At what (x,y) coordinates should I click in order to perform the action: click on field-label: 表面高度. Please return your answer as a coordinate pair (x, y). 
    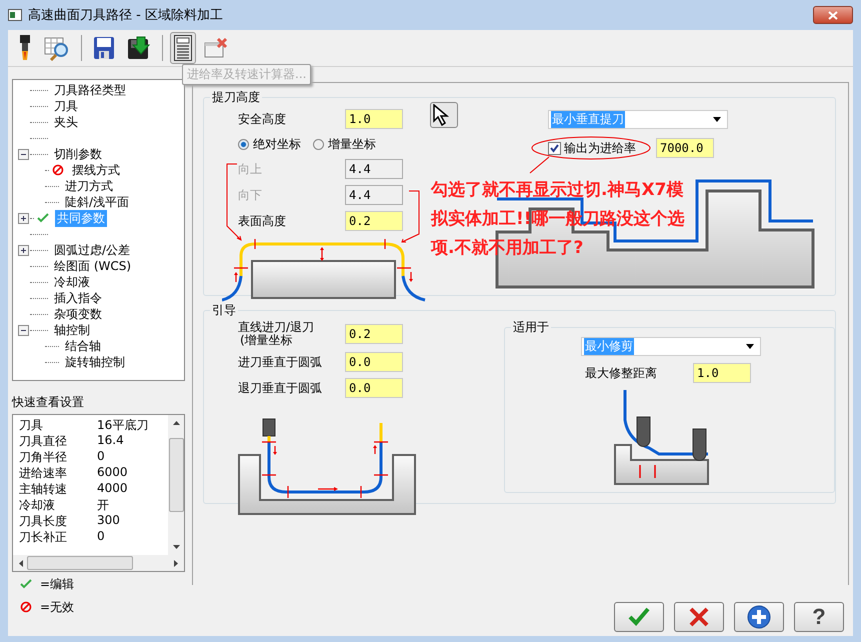
    Looking at the image, I should click on (262, 221).